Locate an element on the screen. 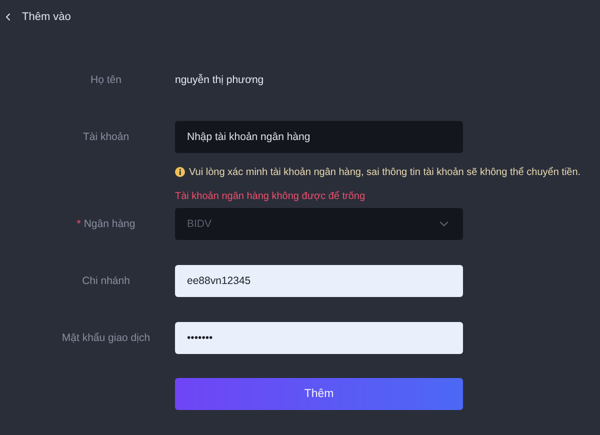 This screenshot has height=435, width=600. page-title: Thêm vào is located at coordinates (46, 17).